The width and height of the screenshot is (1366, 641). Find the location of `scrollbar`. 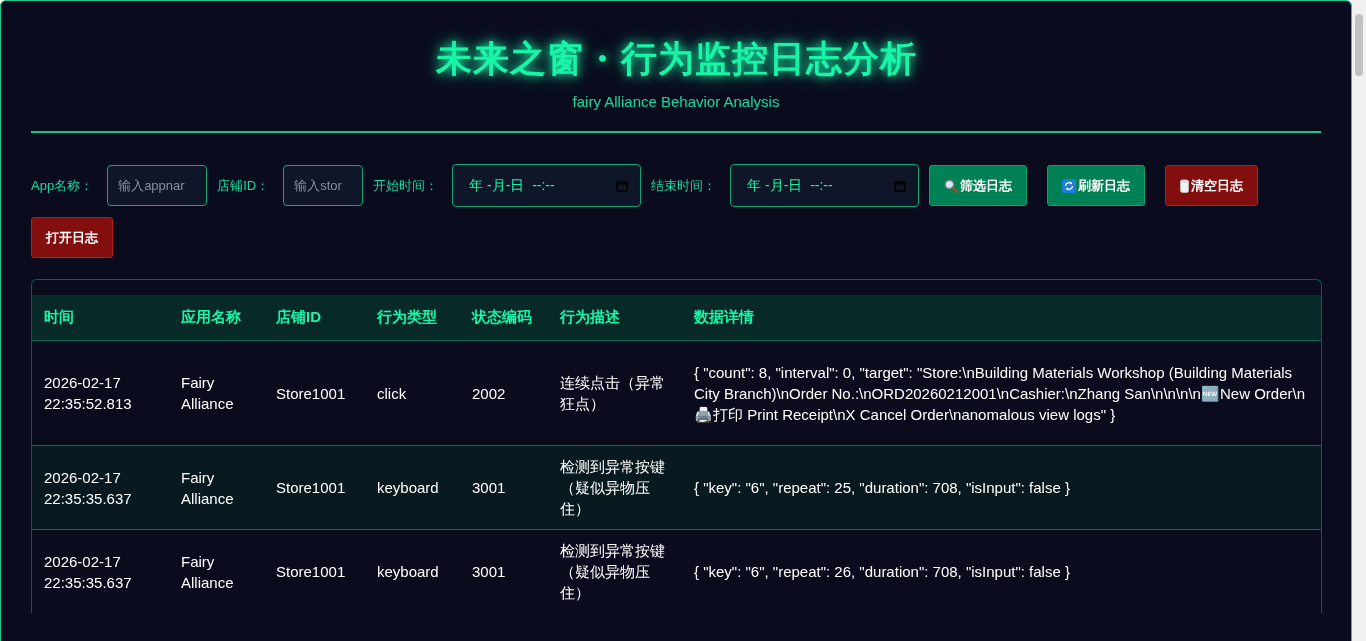

scrollbar is located at coordinates (1359, 45).